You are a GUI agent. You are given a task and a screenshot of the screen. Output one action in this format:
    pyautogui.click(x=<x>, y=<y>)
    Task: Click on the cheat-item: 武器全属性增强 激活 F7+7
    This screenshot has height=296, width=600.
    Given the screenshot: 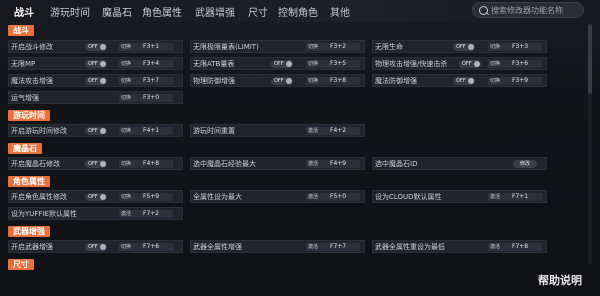 What is the action you would take?
    pyautogui.click(x=277, y=246)
    